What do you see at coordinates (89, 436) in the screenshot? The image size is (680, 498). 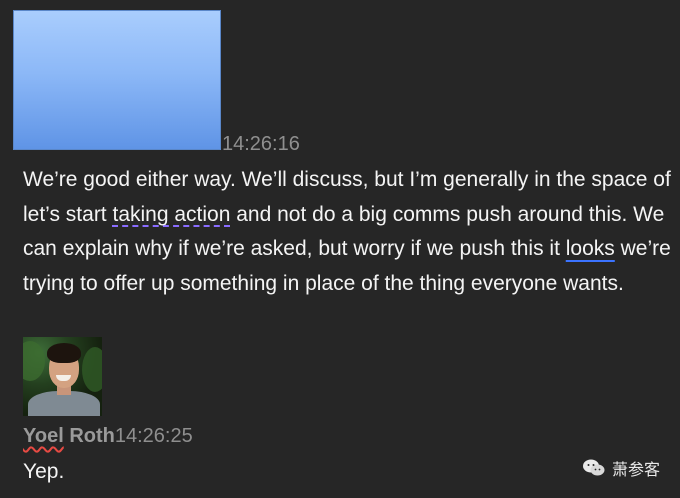 I see `author-last-name: Roth` at bounding box center [89, 436].